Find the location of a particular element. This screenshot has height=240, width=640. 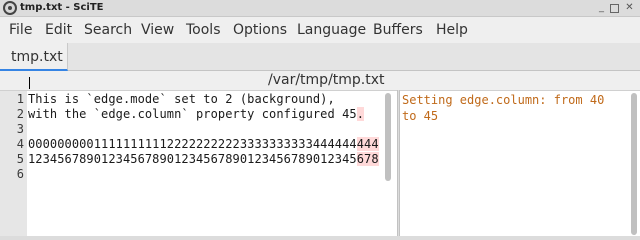

output-scrollbar is located at coordinates (634, 164).